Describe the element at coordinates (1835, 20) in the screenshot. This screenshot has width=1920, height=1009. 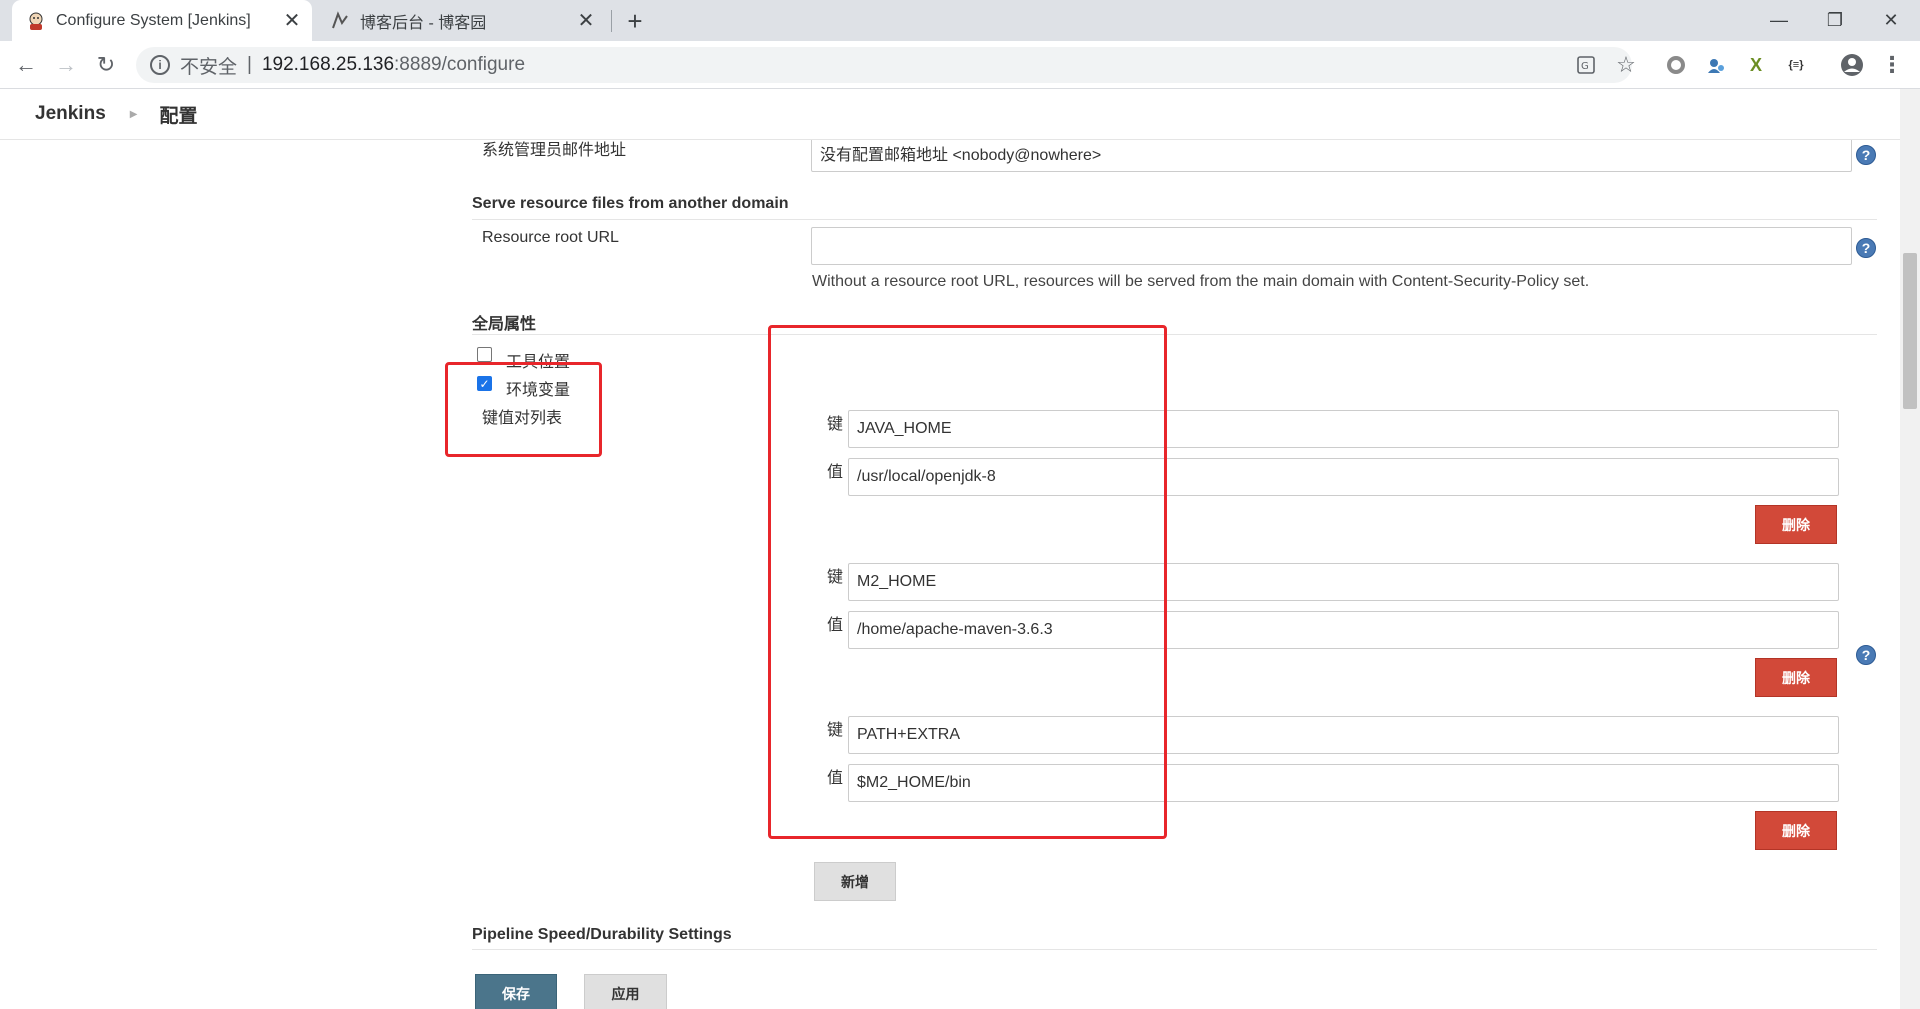
I see `maximize-icon: ❐` at that location.